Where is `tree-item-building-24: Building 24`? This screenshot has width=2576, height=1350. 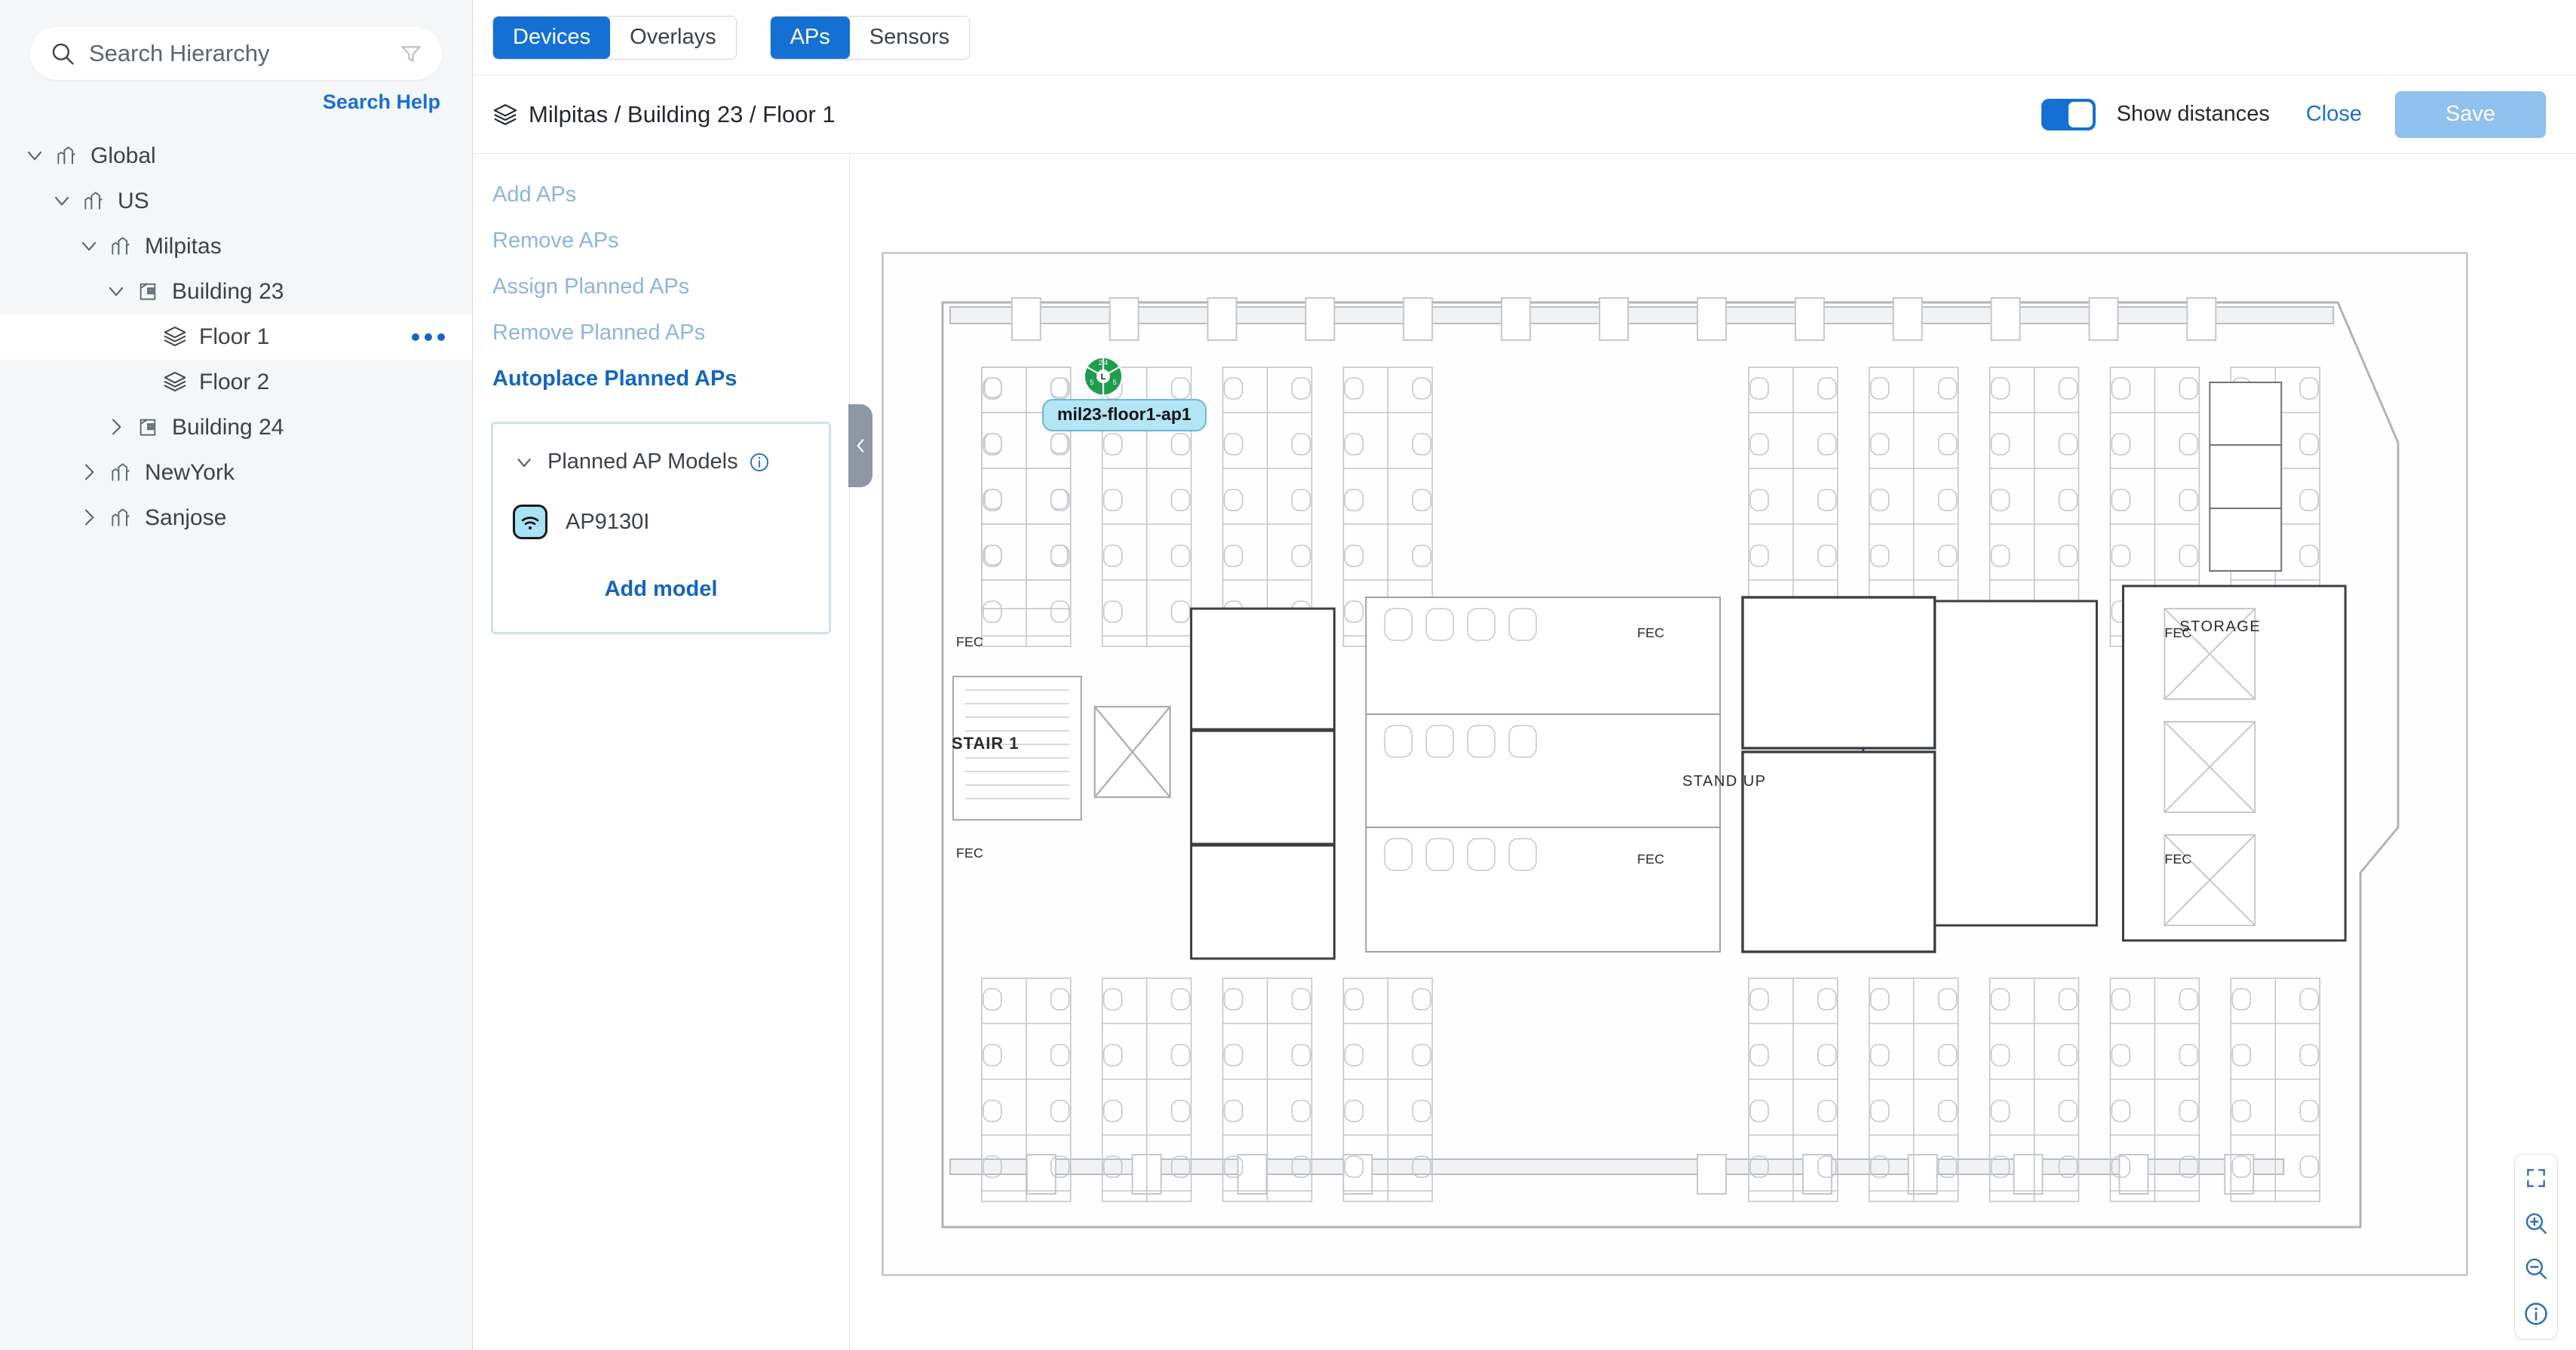
tree-item-building-24: Building 24 is located at coordinates (236, 428).